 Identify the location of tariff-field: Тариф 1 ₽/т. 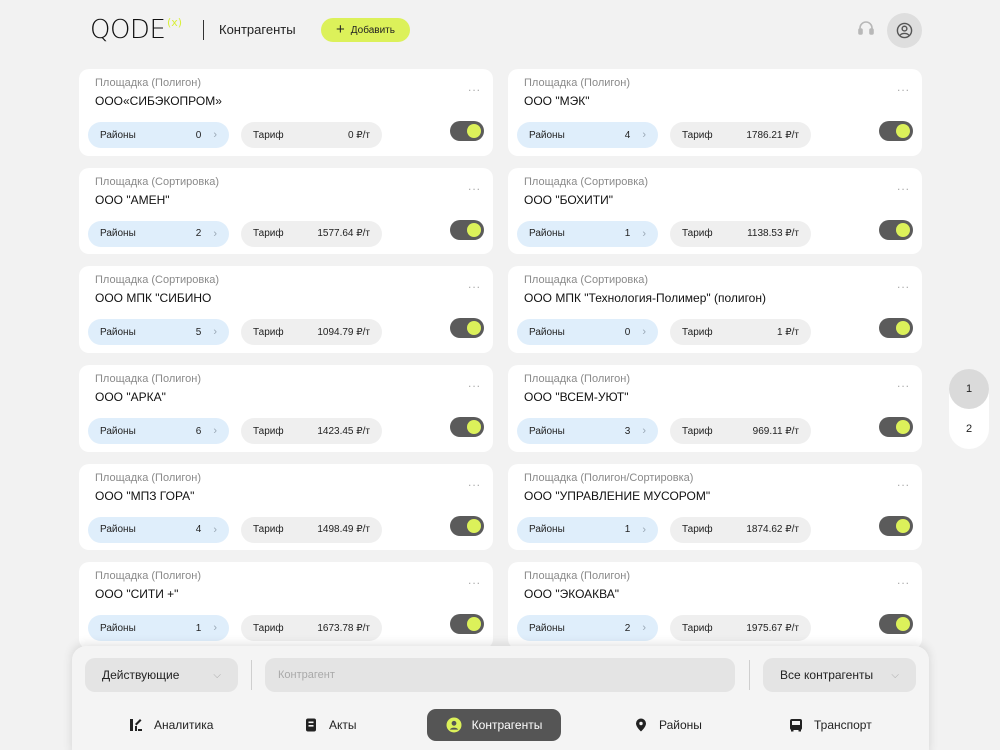
(740, 332).